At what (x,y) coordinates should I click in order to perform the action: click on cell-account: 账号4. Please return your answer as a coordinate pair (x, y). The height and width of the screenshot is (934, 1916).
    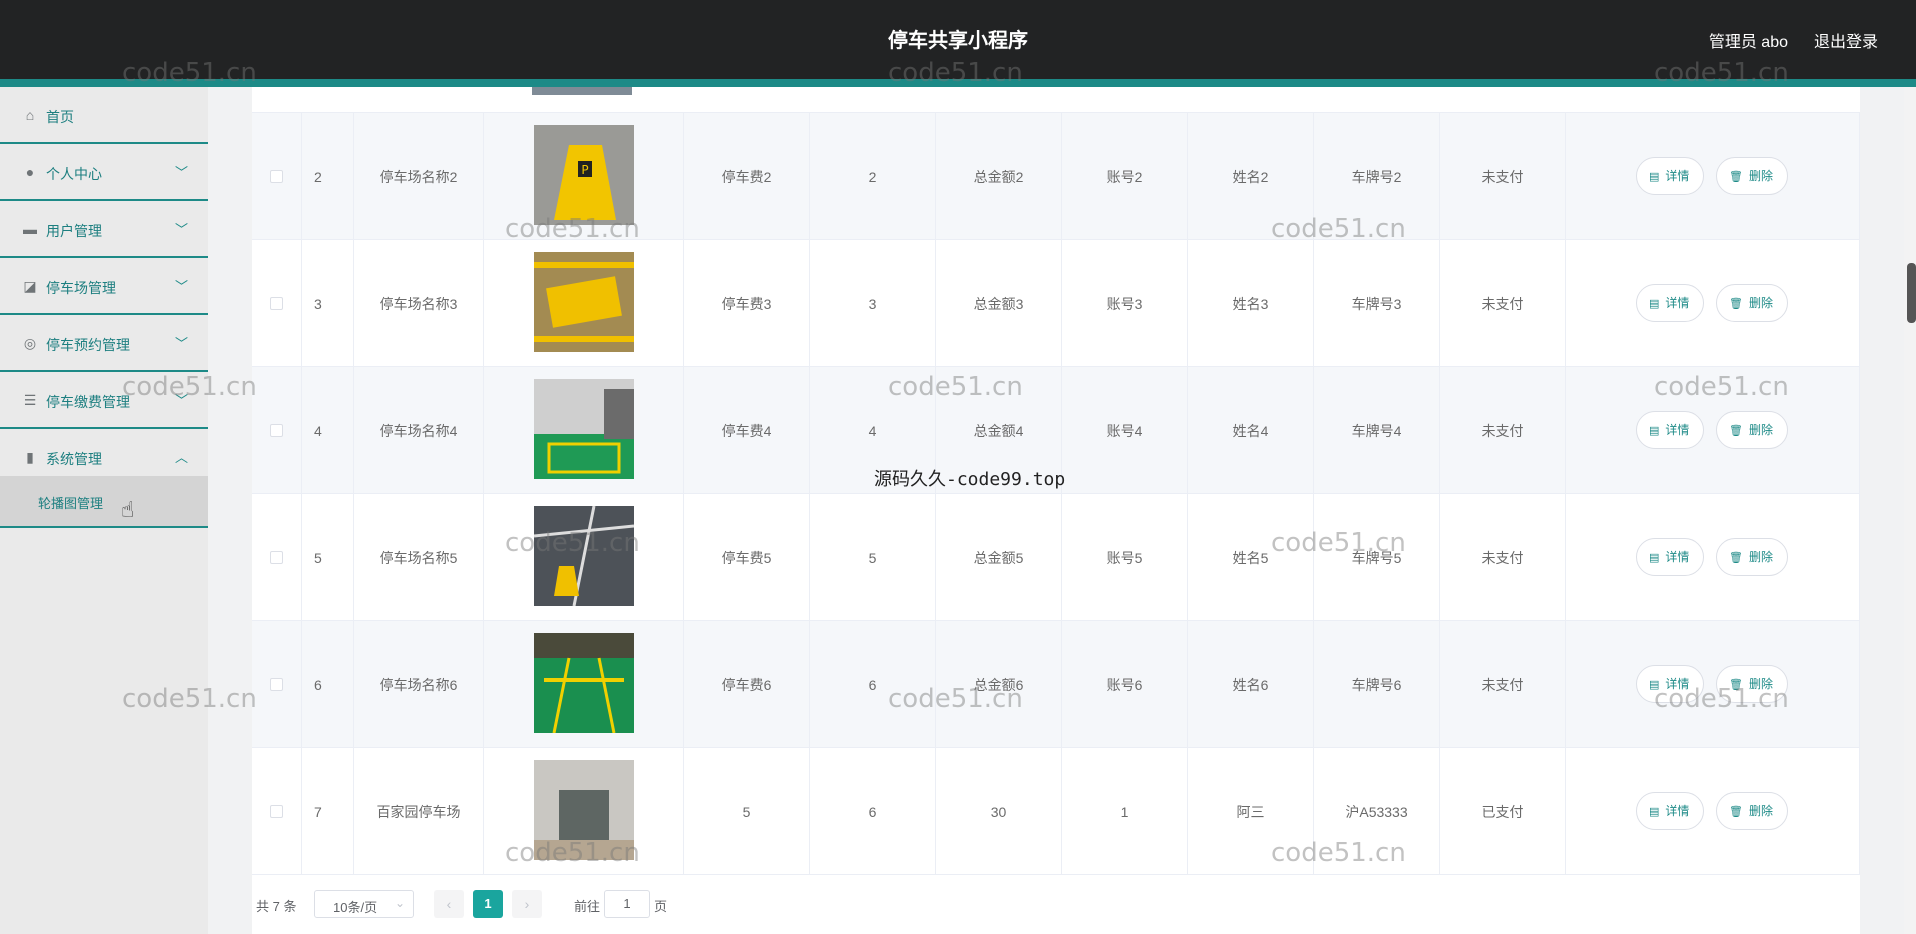
    Looking at the image, I should click on (1125, 430).